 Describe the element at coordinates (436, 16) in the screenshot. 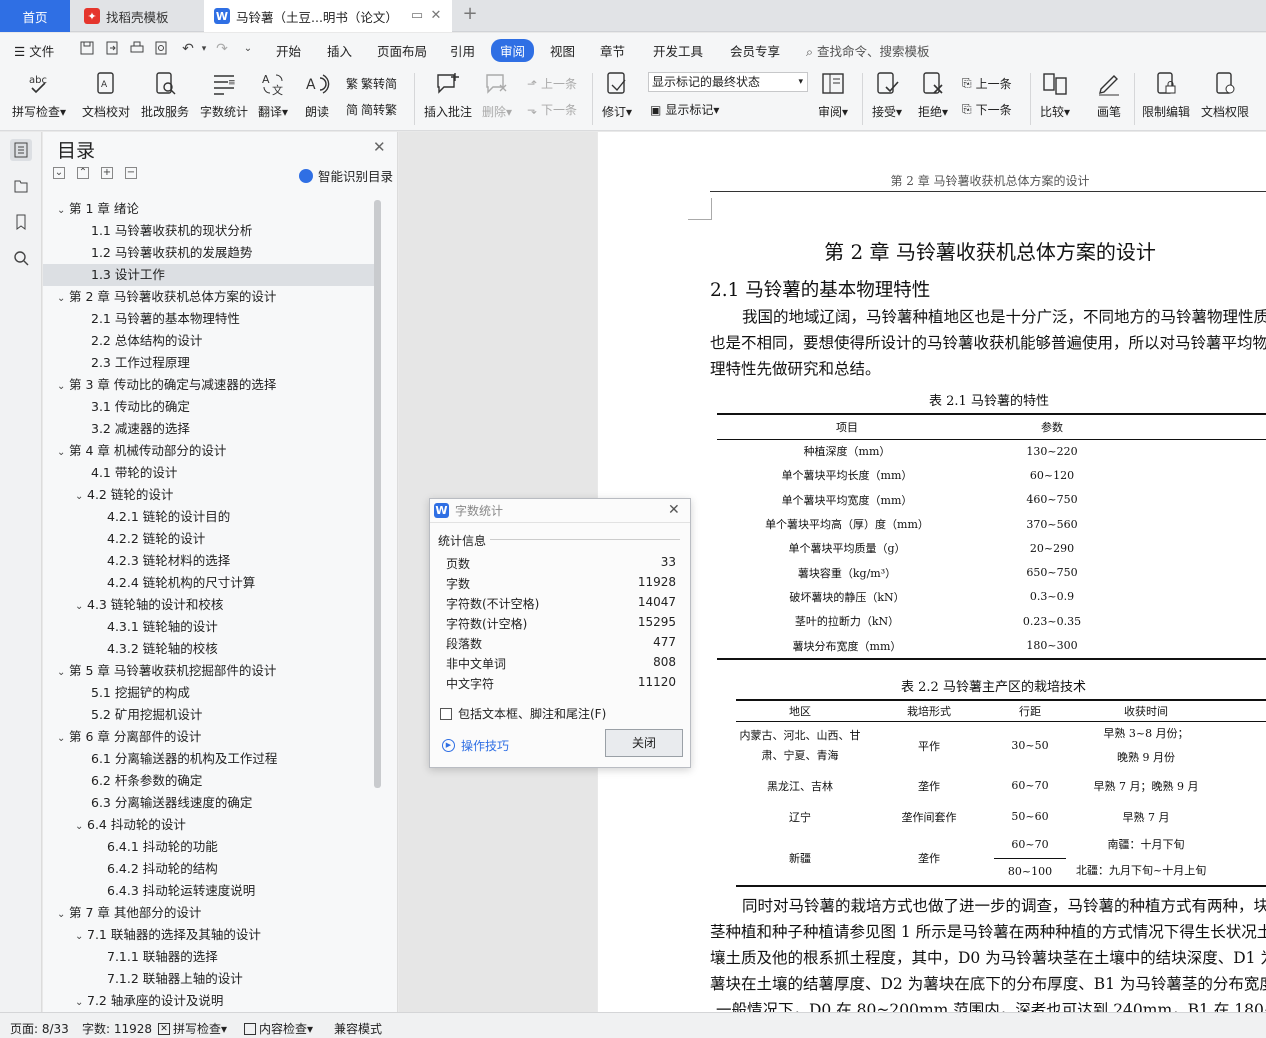

I see `close-tab-icon: ✕` at that location.